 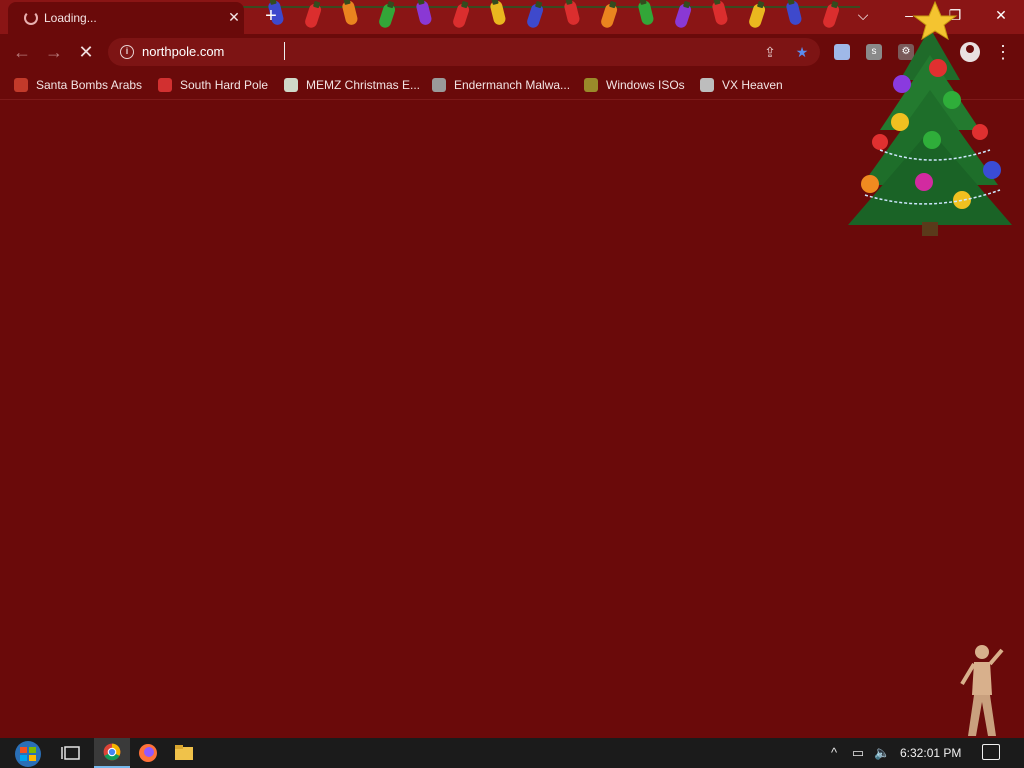 What do you see at coordinates (112, 753) in the screenshot?
I see `chrome-taskbar-icon` at bounding box center [112, 753].